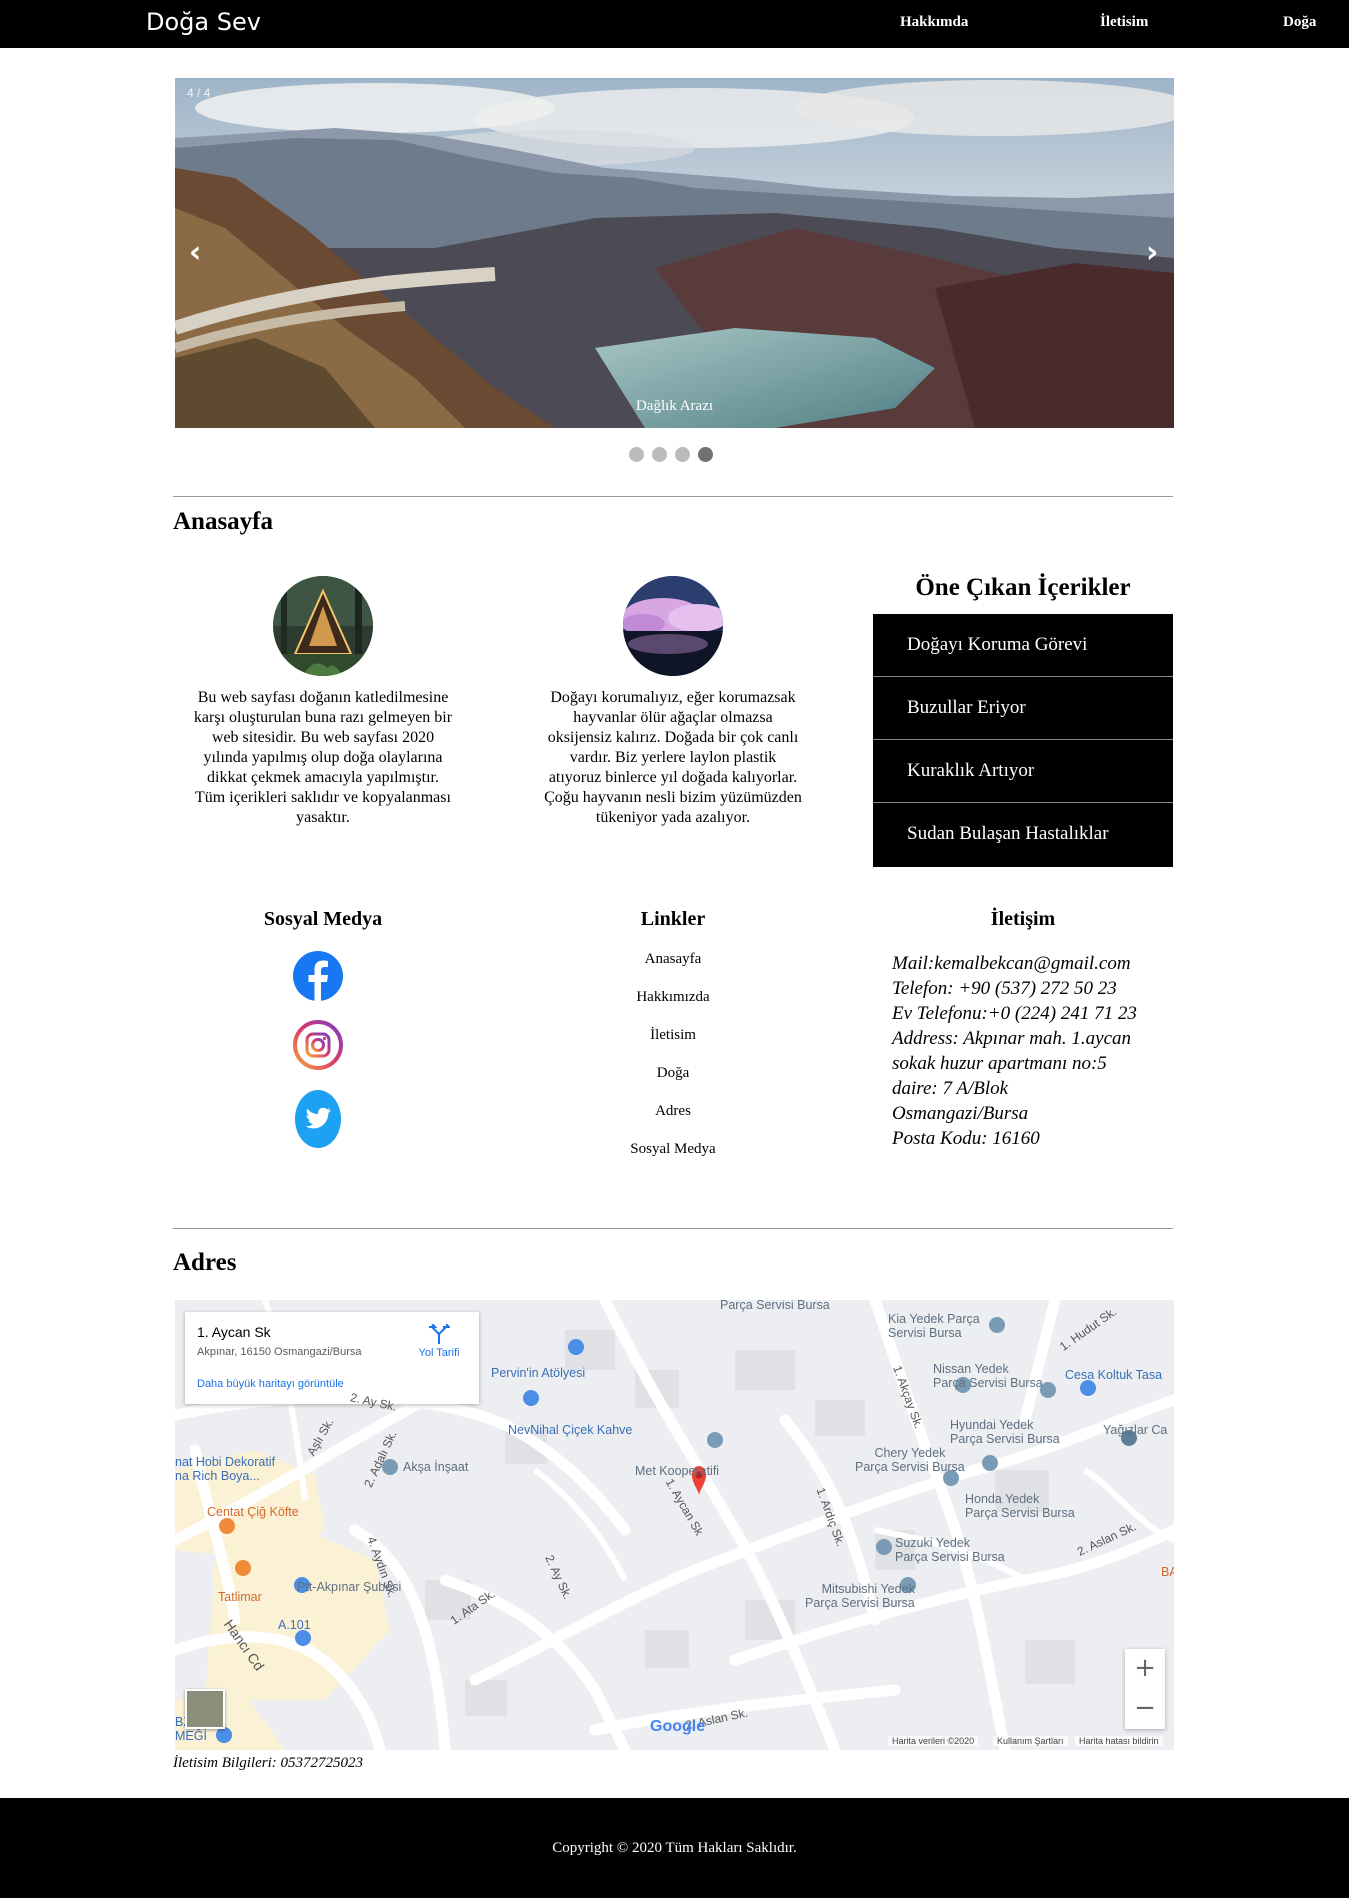  What do you see at coordinates (933, 1741) in the screenshot?
I see `map-data-attribution: Harita verileri ©2020` at bounding box center [933, 1741].